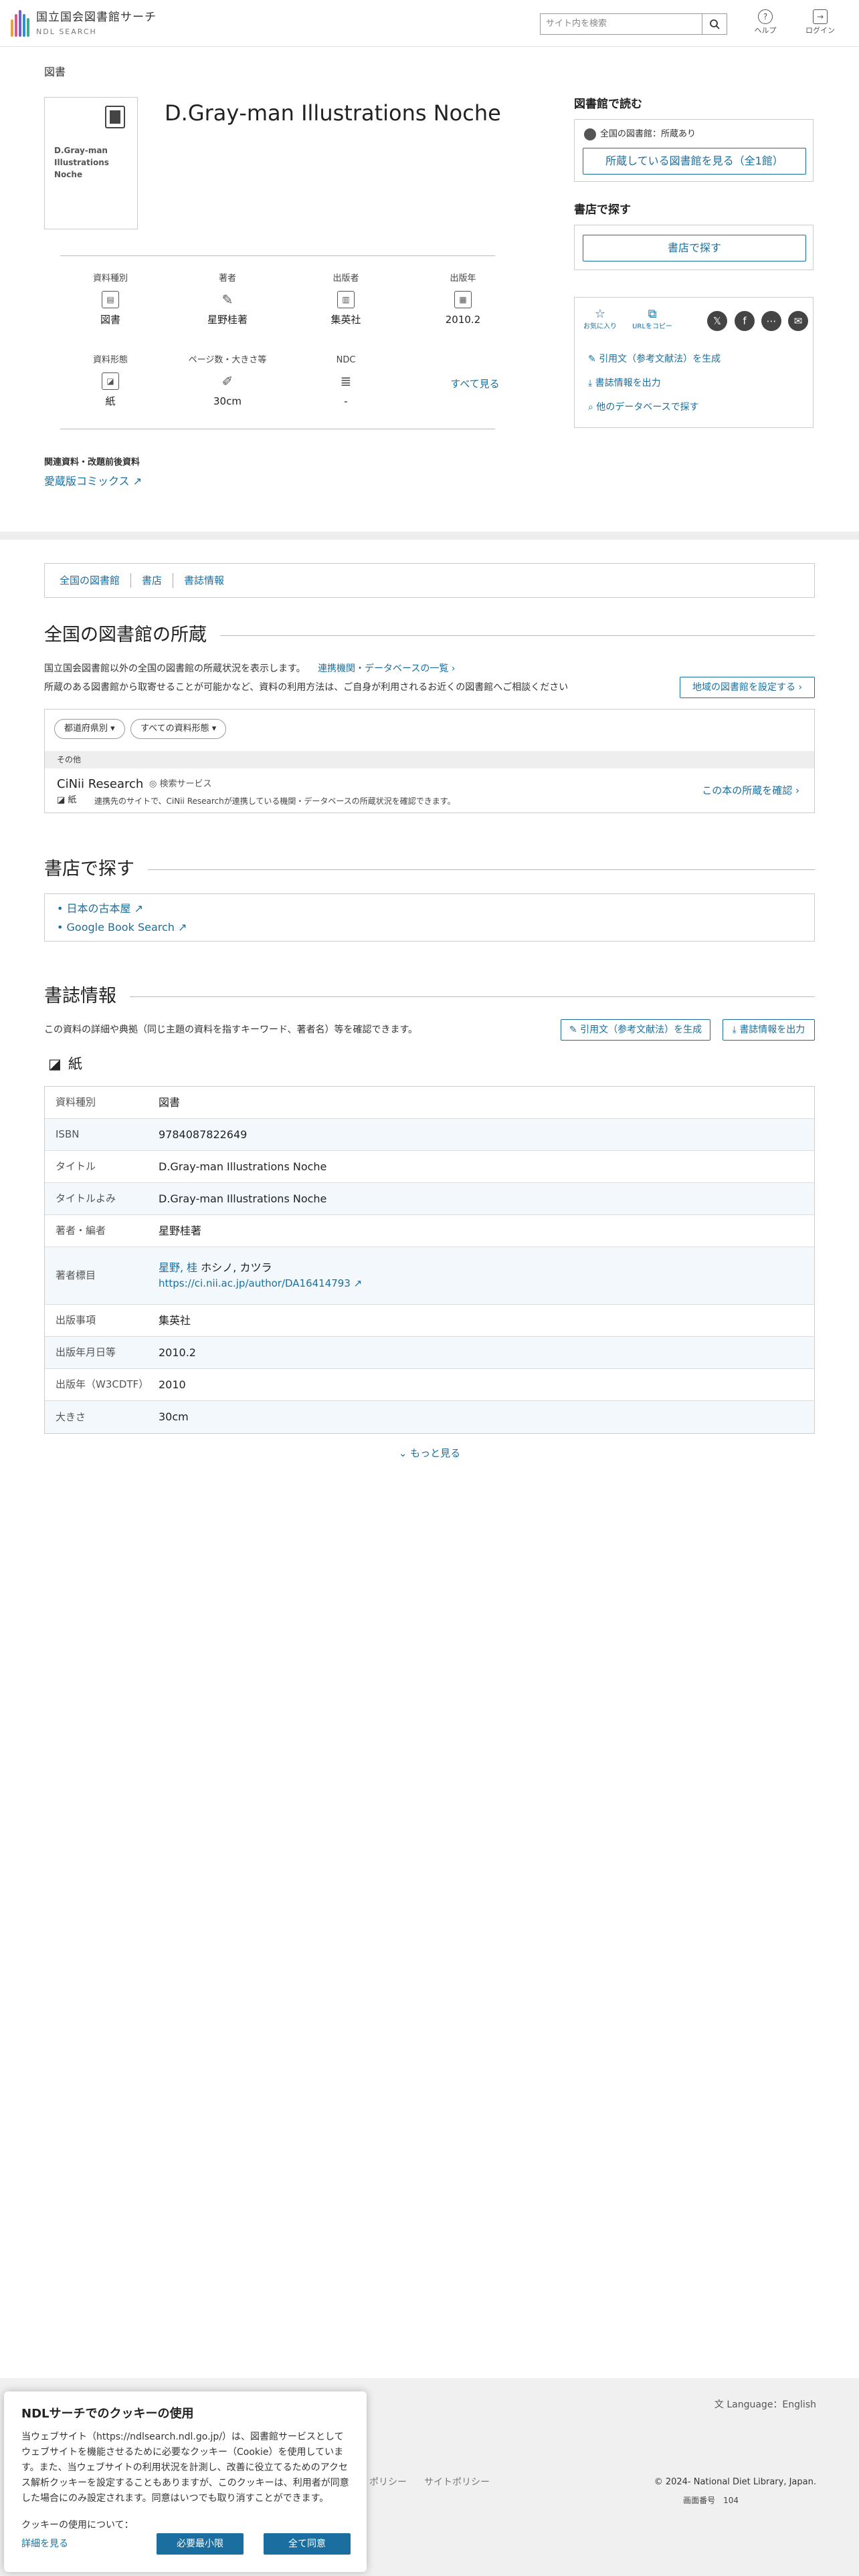 The image size is (859, 2576). I want to click on cookie-details-link: 詳細を見る, so click(44, 2544).